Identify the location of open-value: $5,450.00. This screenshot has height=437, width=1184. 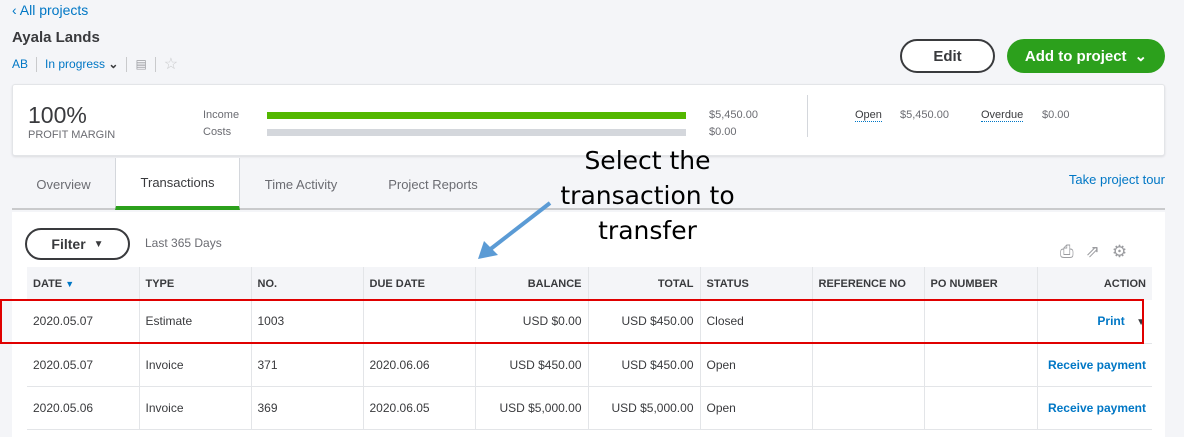
(924, 115).